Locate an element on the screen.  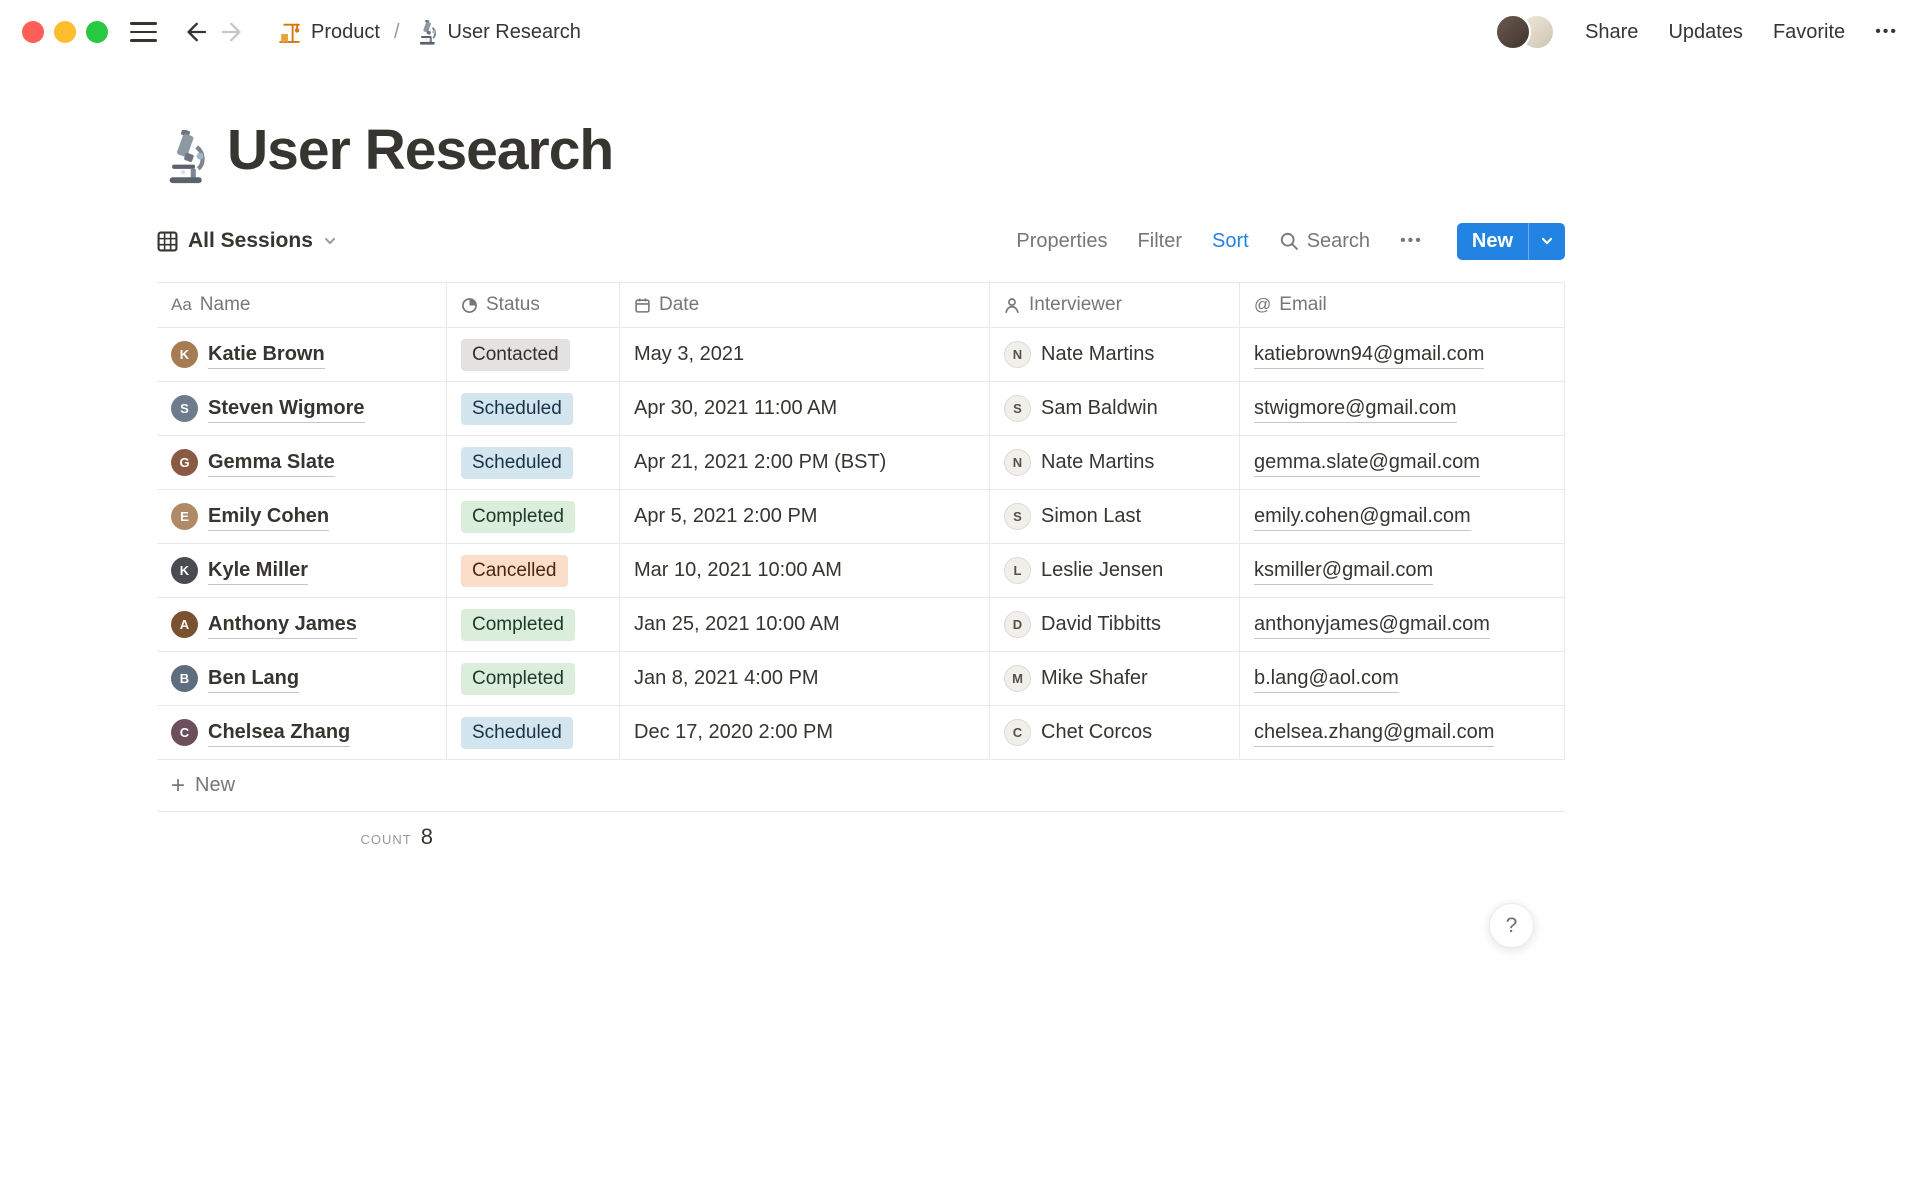
column-header-name: Aa Name is located at coordinates (302, 305).